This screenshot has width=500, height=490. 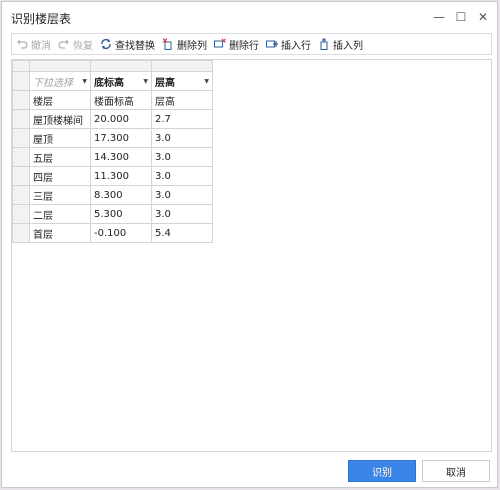 What do you see at coordinates (121, 100) in the screenshot?
I see `table-cell: 楼面标高` at bounding box center [121, 100].